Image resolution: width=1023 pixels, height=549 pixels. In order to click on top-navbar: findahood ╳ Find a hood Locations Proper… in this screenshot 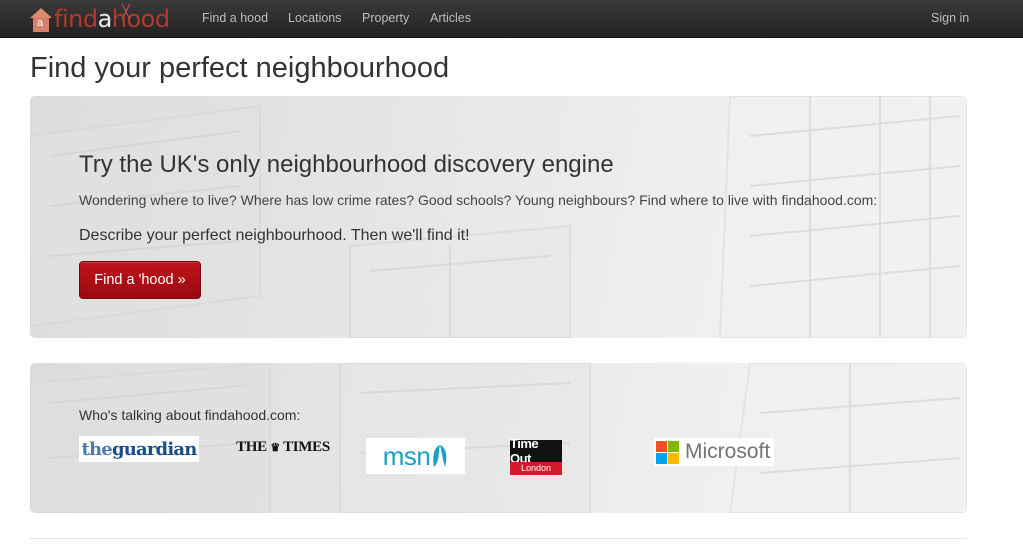, I will do `click(511, 19)`.